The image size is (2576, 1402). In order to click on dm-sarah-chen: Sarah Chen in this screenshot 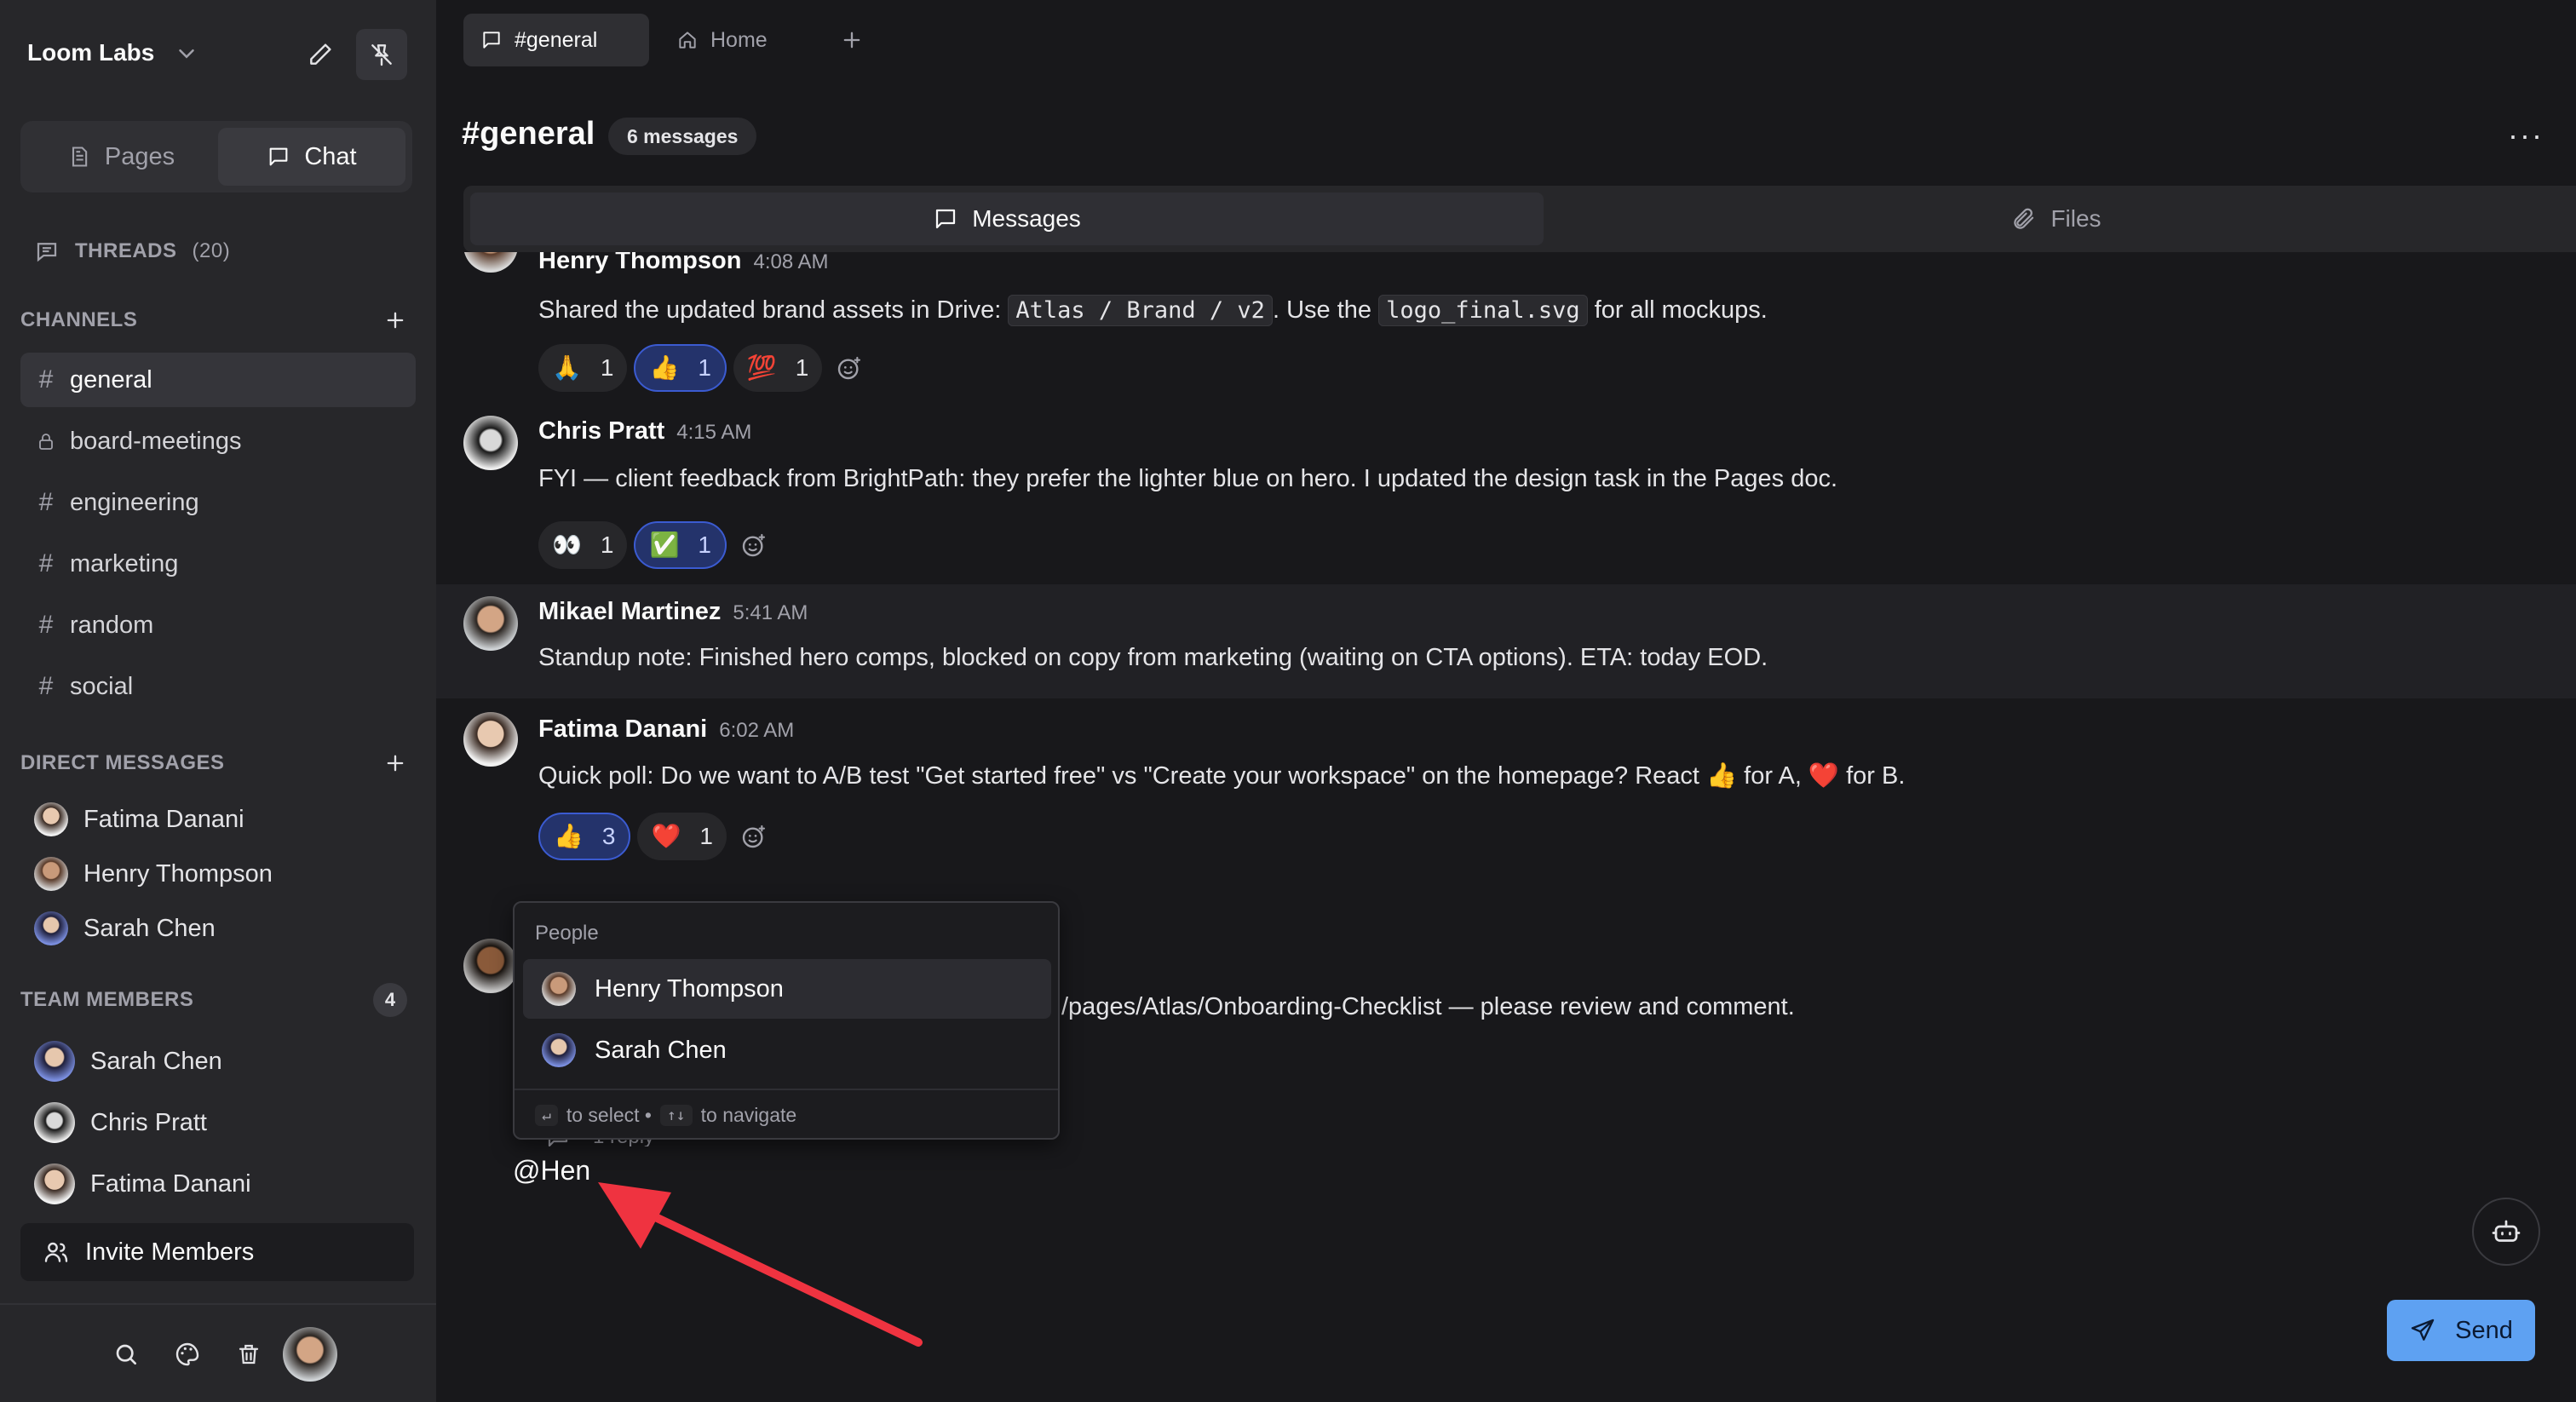, I will do `click(125, 928)`.